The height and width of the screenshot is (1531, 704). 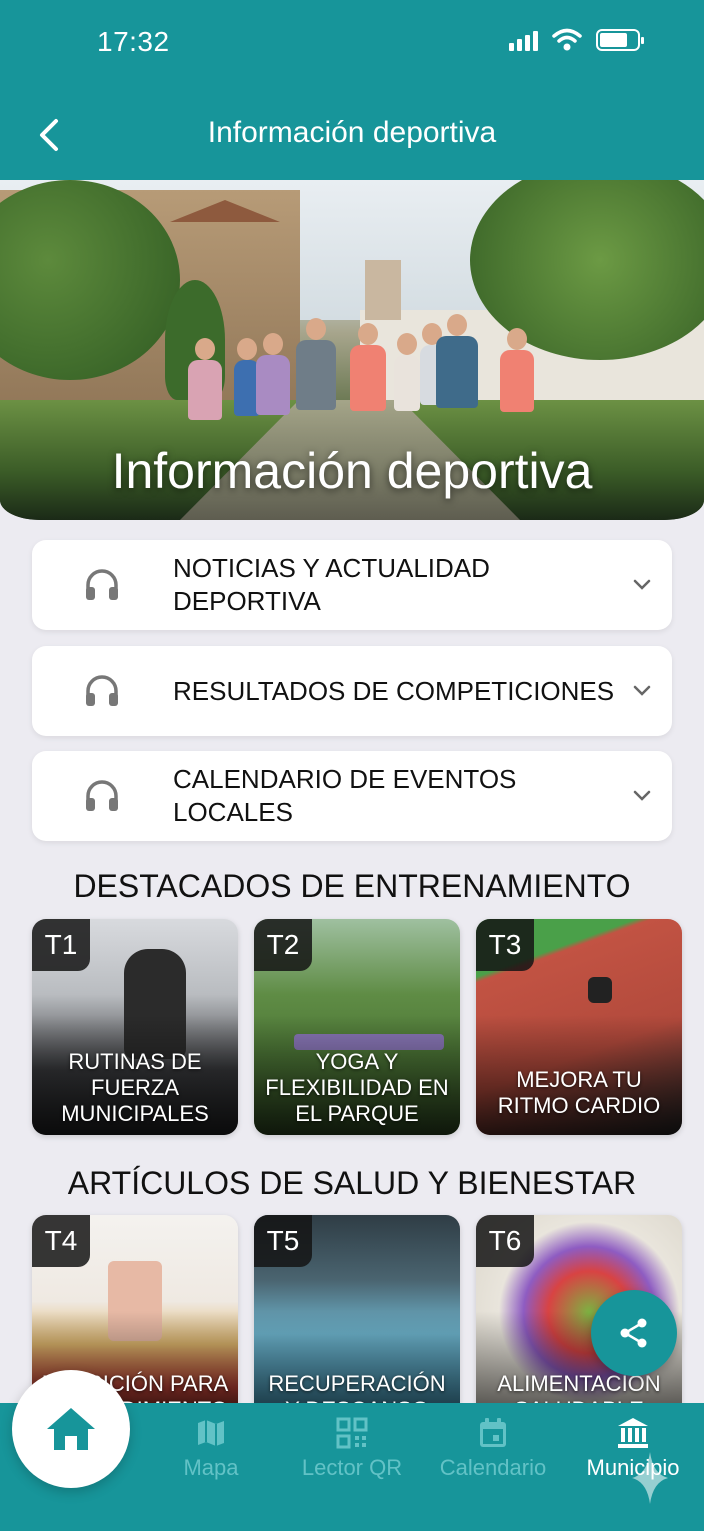 What do you see at coordinates (345, 795) in the screenshot?
I see `accordion-label: CALENDARIO DE EVENTOS LOCALES` at bounding box center [345, 795].